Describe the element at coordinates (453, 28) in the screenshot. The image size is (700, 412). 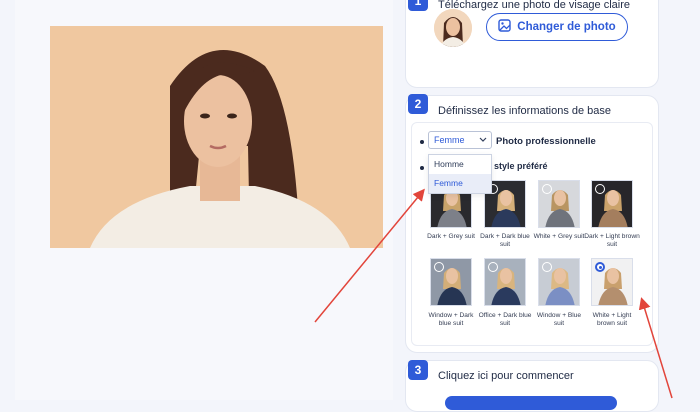
I see `avatar` at that location.